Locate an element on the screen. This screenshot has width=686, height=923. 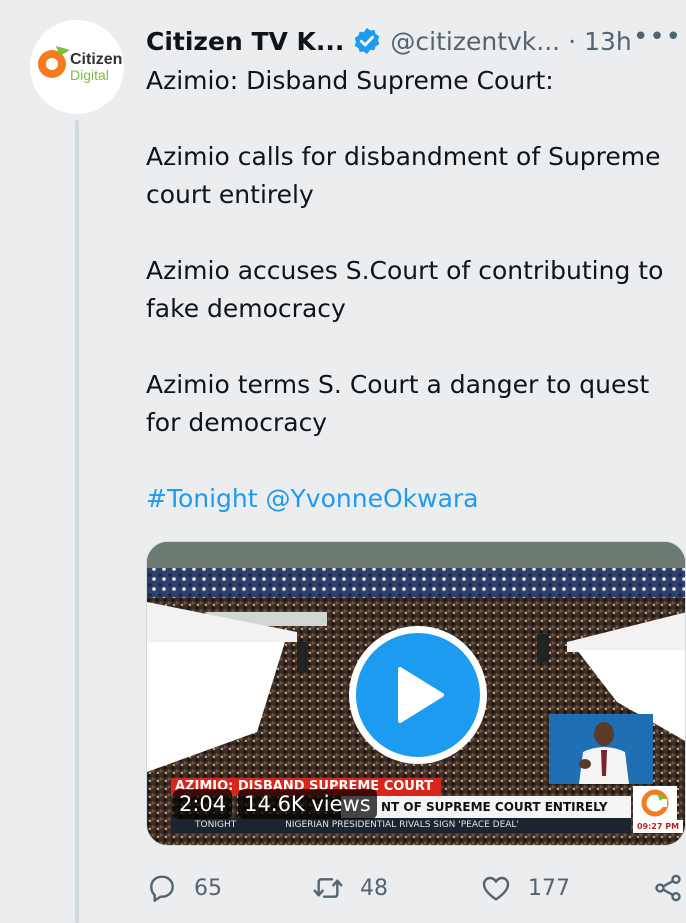
sign-language-interpreter is located at coordinates (601, 749).